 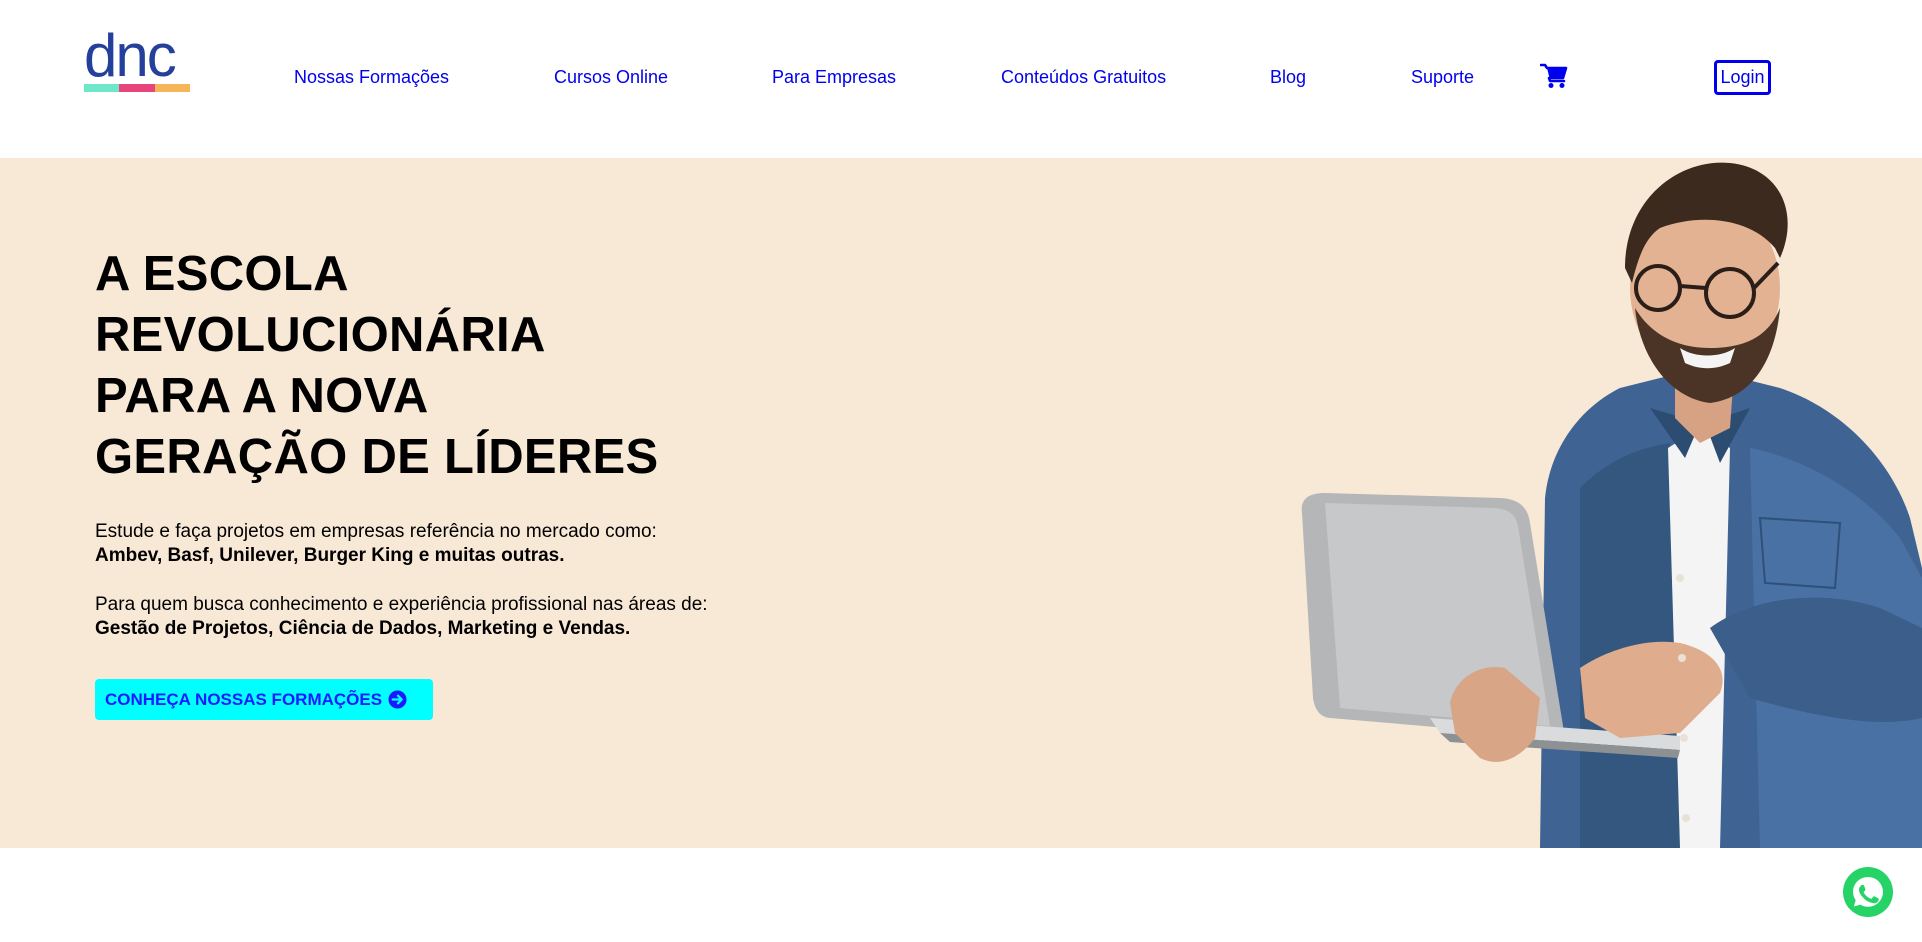 I want to click on login-button: Login, so click(x=1742, y=77).